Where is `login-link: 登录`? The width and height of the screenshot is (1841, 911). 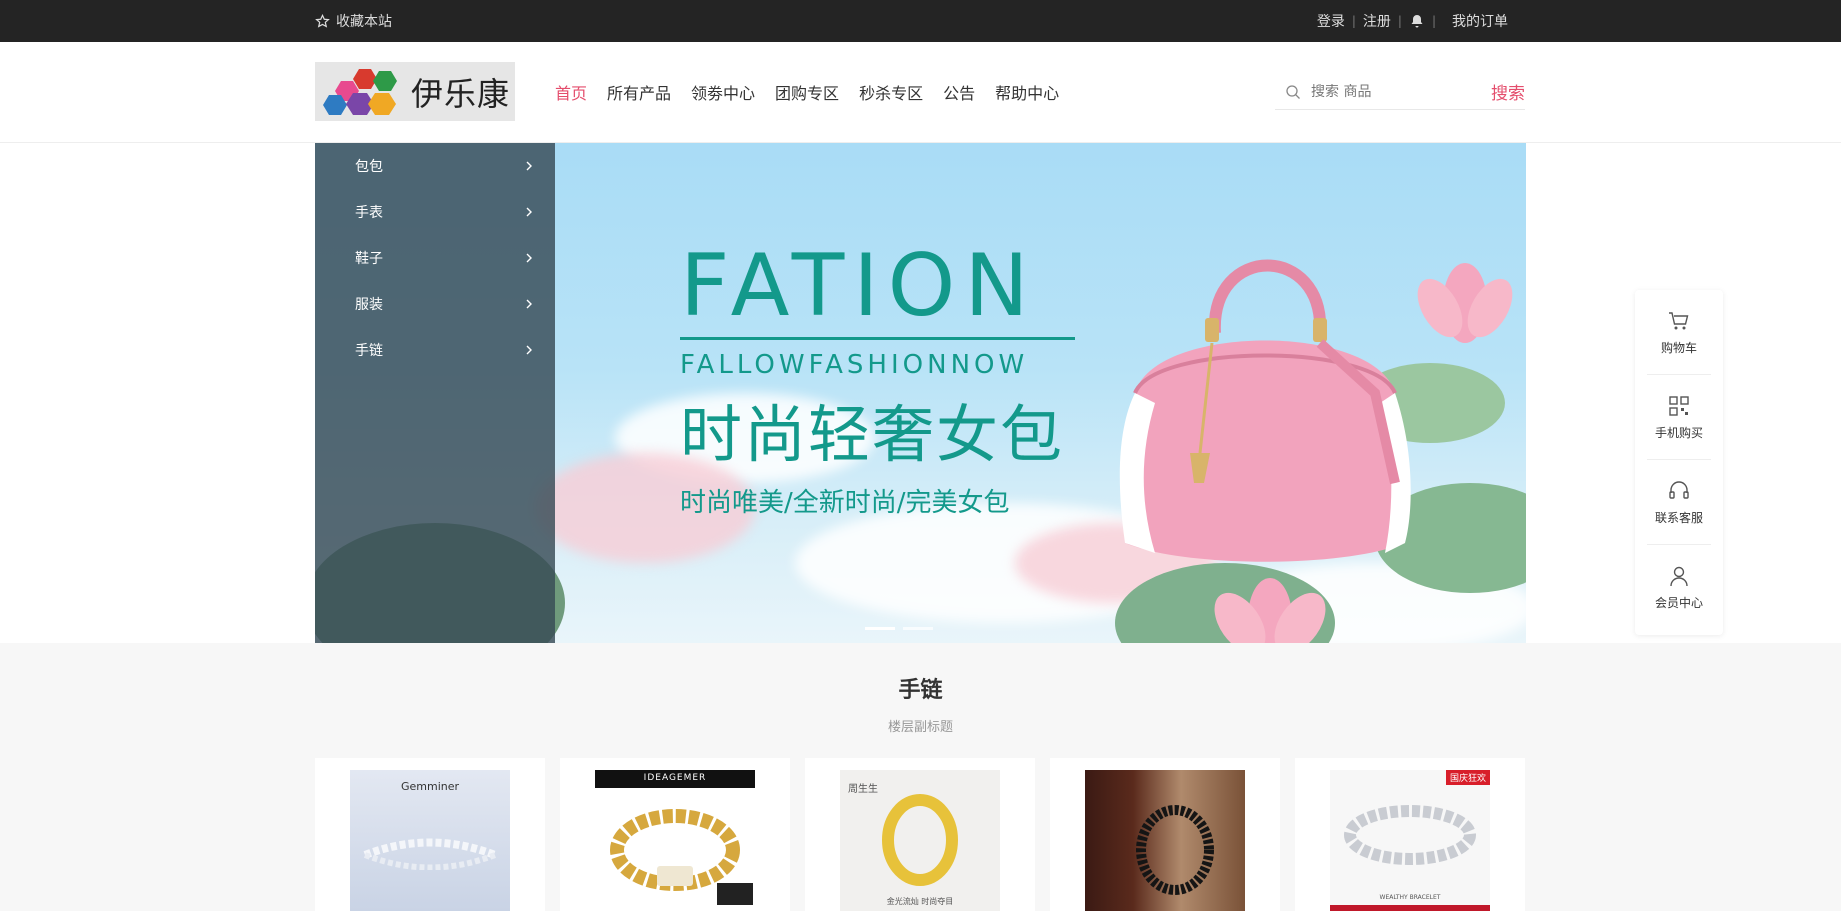 login-link: 登录 is located at coordinates (1331, 21).